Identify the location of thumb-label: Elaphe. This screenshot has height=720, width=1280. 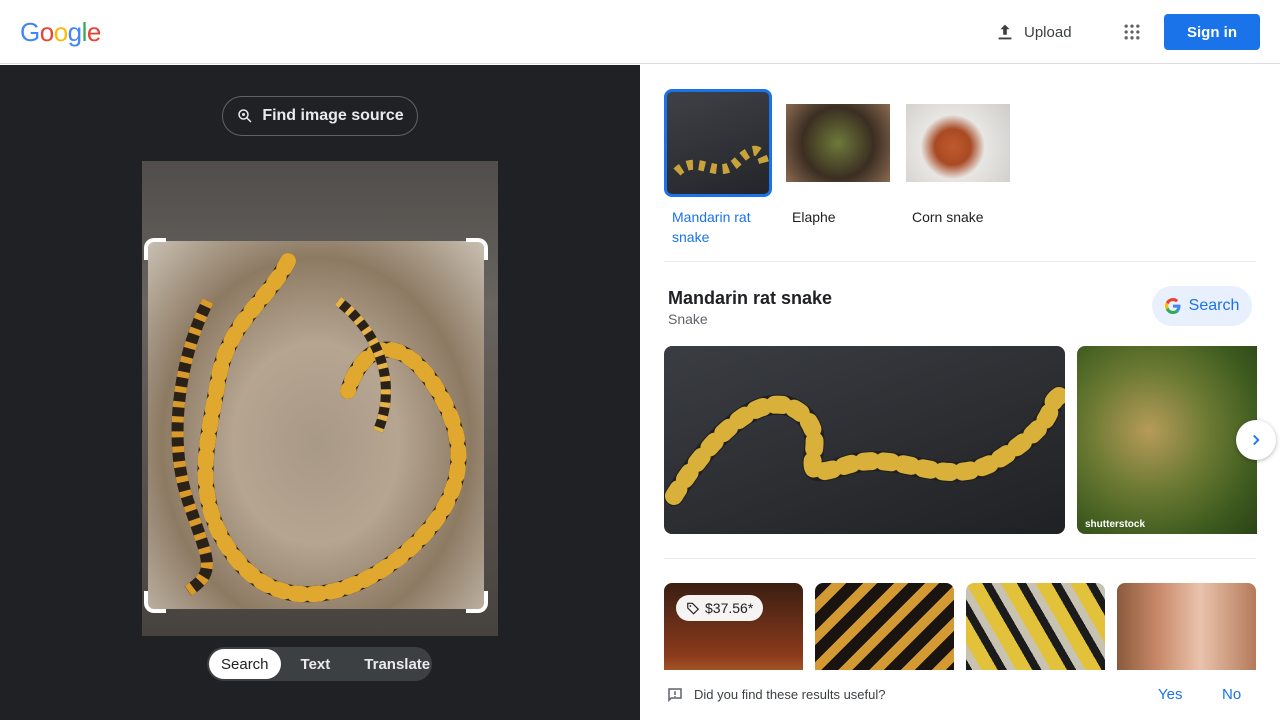
(814, 217).